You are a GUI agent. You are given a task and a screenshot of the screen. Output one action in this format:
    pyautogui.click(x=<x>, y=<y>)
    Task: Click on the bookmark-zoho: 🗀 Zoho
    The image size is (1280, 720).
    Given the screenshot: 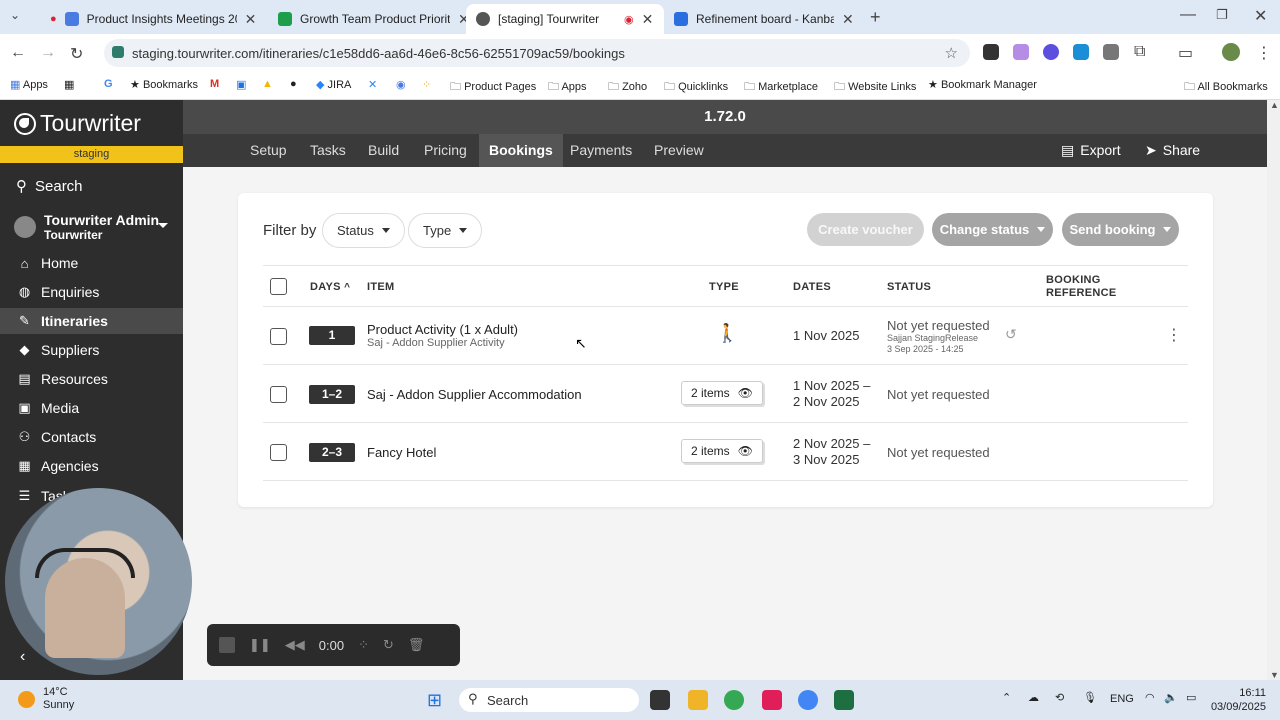 What is the action you would take?
    pyautogui.click(x=627, y=87)
    